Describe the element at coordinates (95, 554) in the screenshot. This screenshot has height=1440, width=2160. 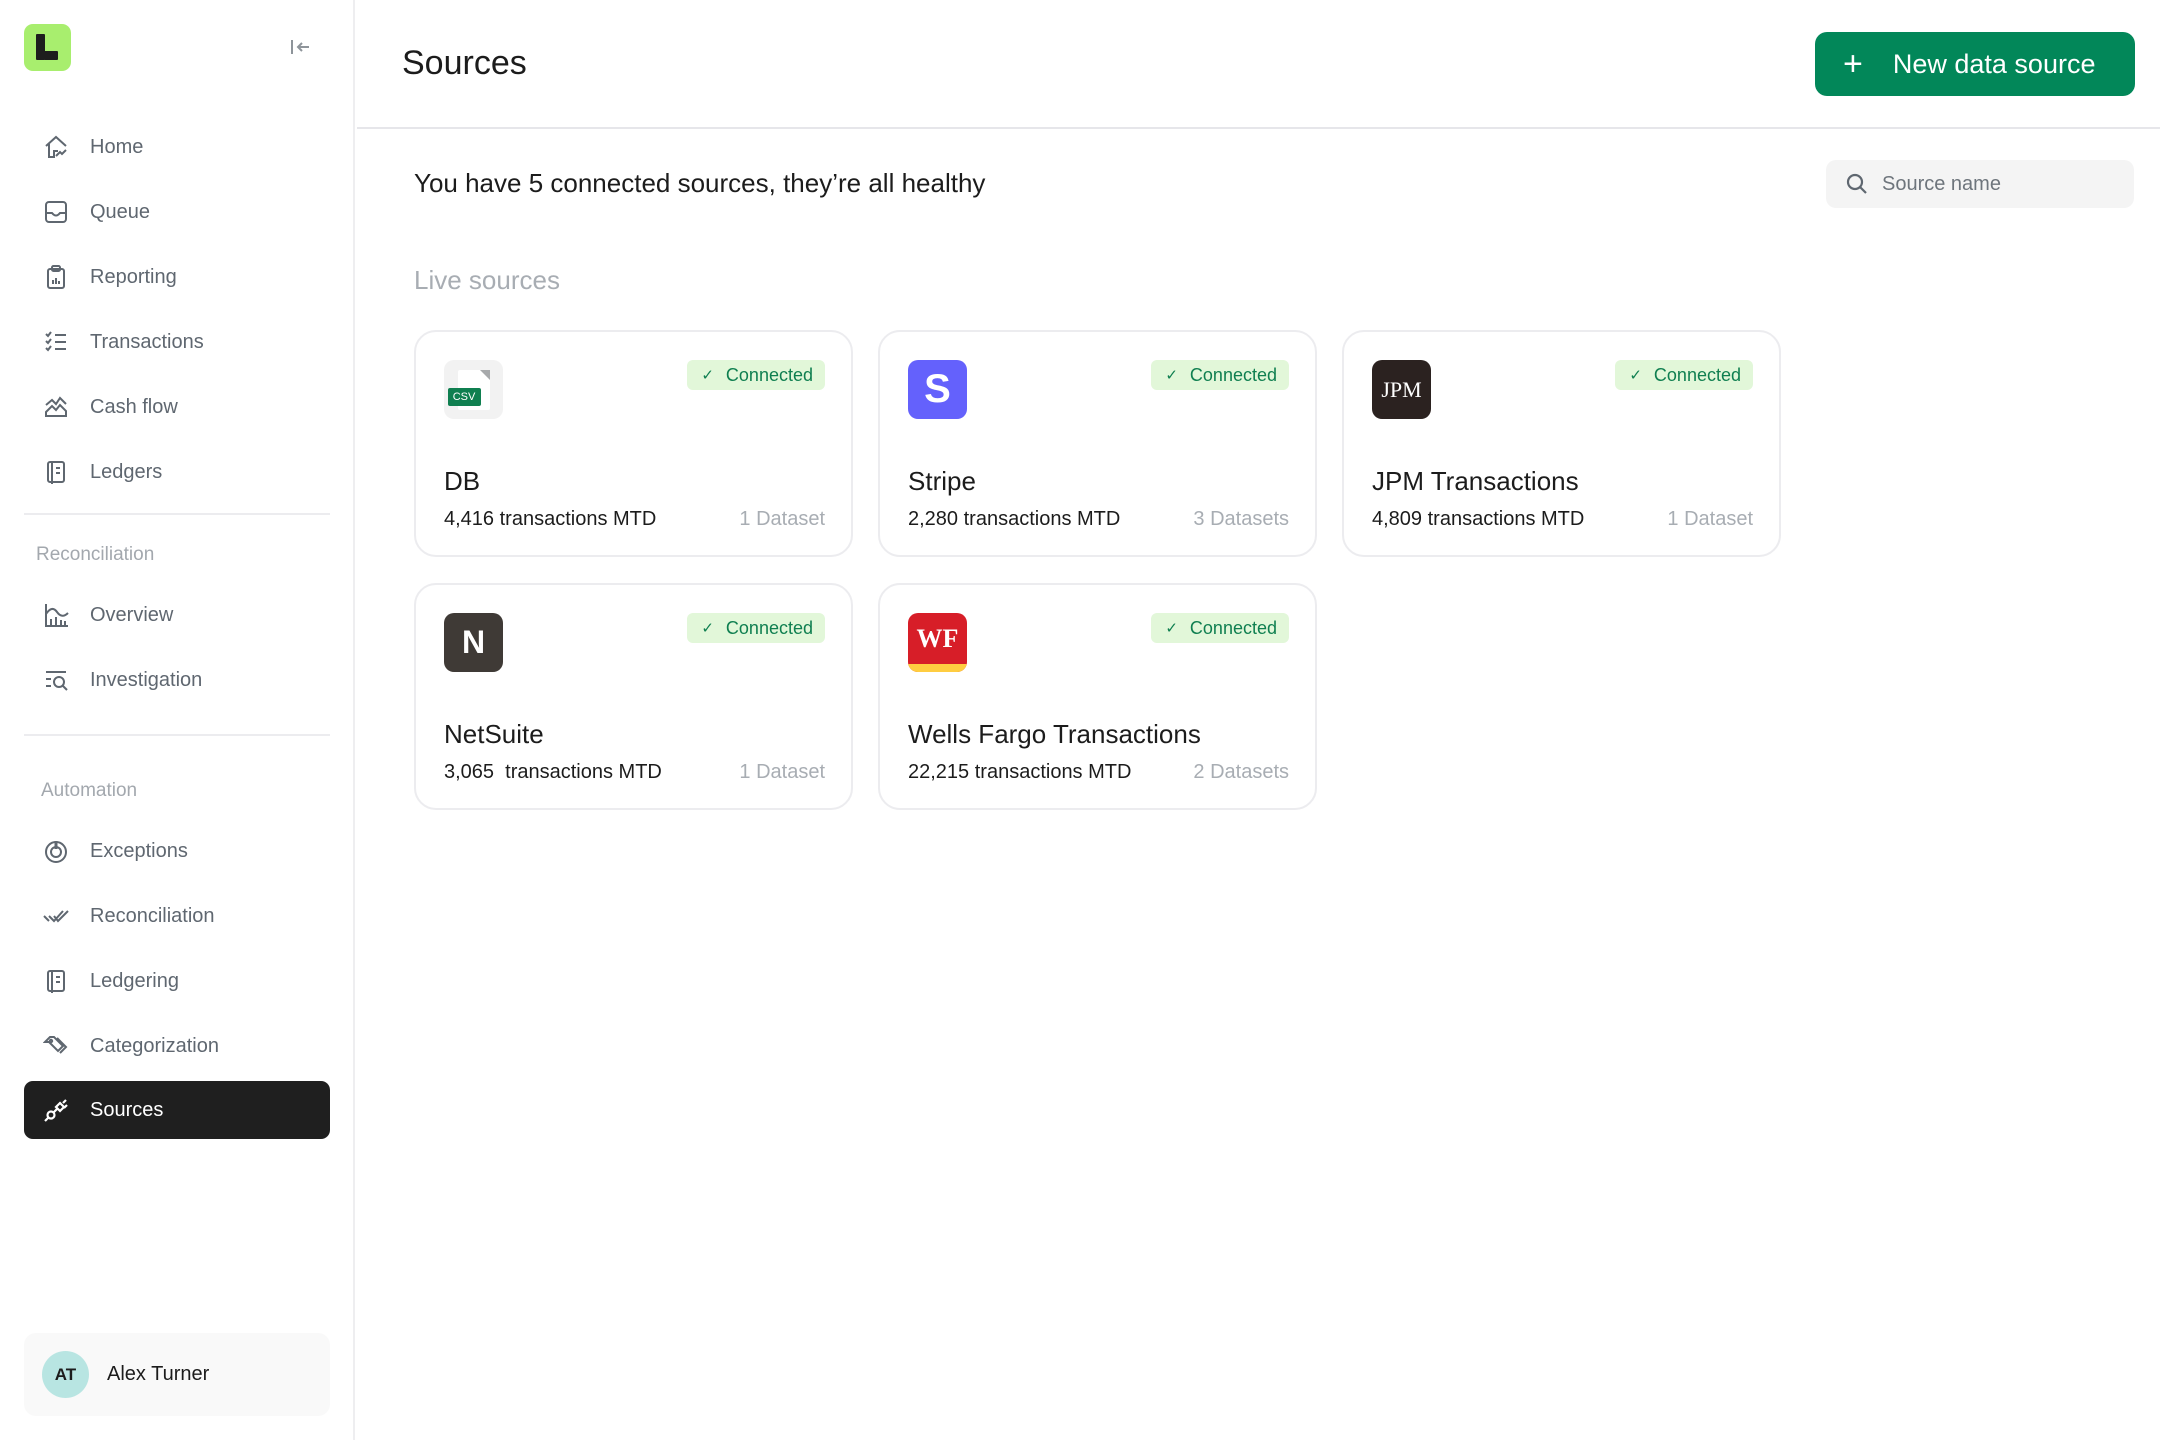
I see `section-title-reconciliation: Reconciliation` at that location.